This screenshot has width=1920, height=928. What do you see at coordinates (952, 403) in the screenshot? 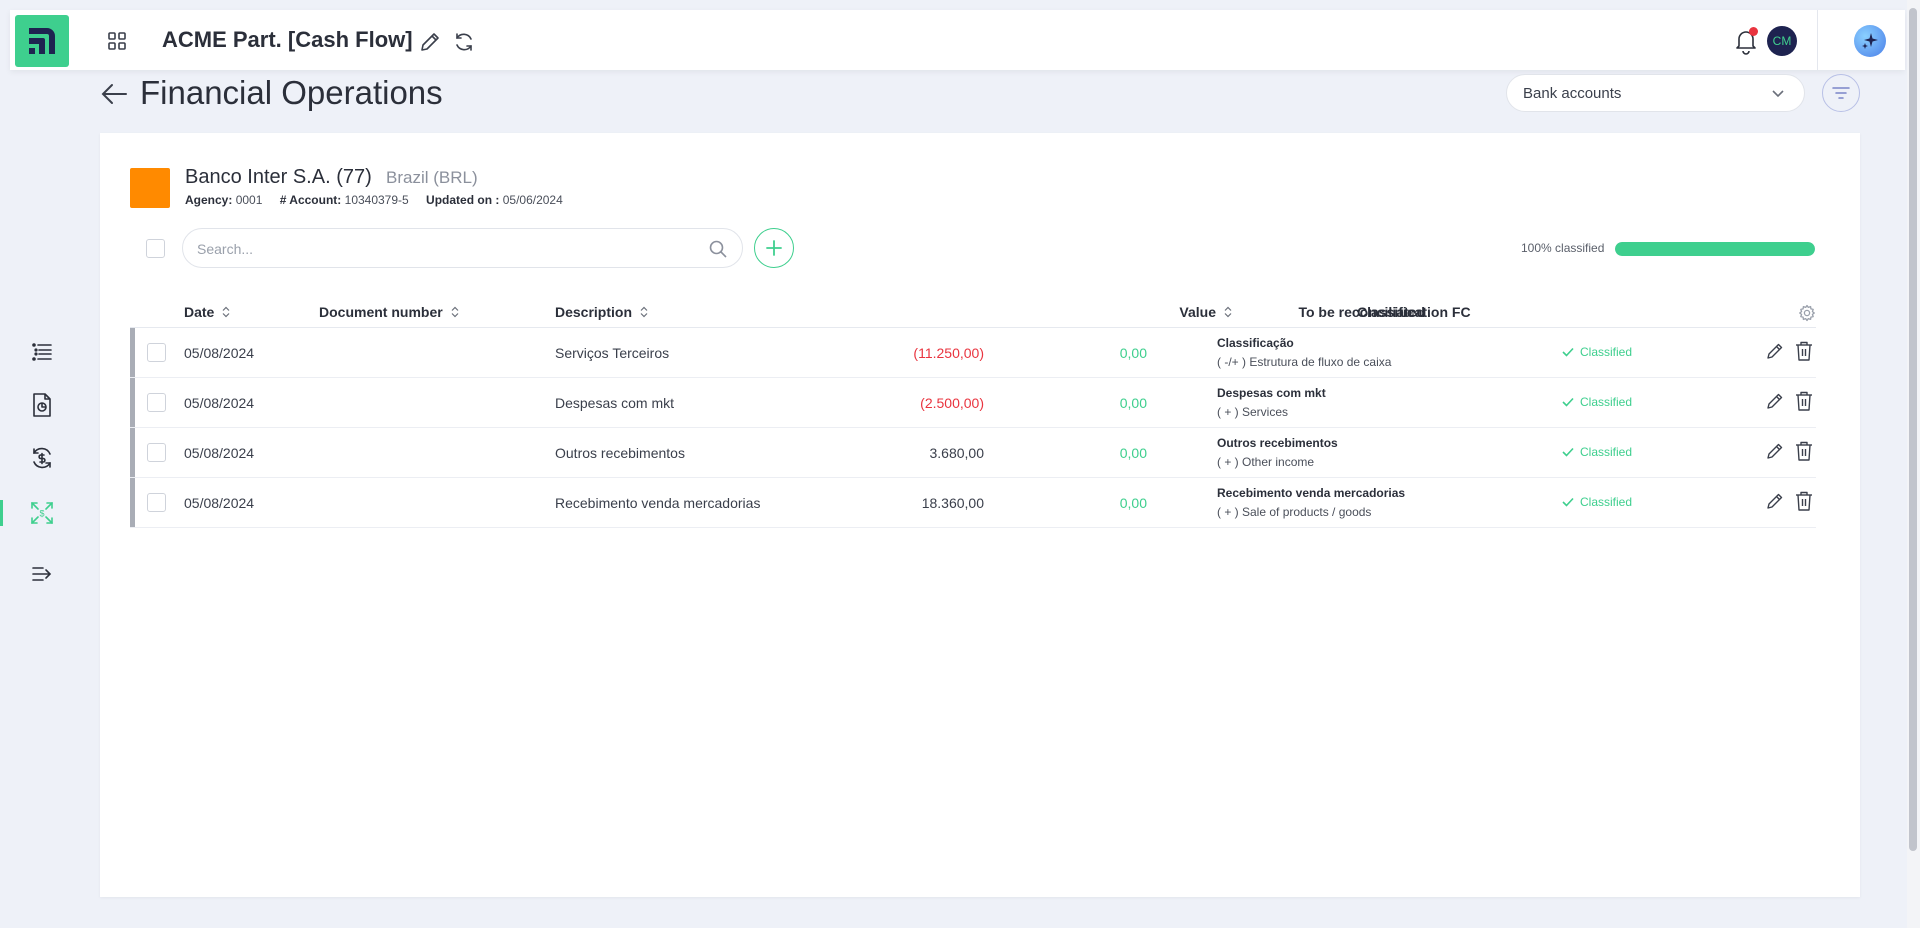
I see `row-value: (2.500,00)` at bounding box center [952, 403].